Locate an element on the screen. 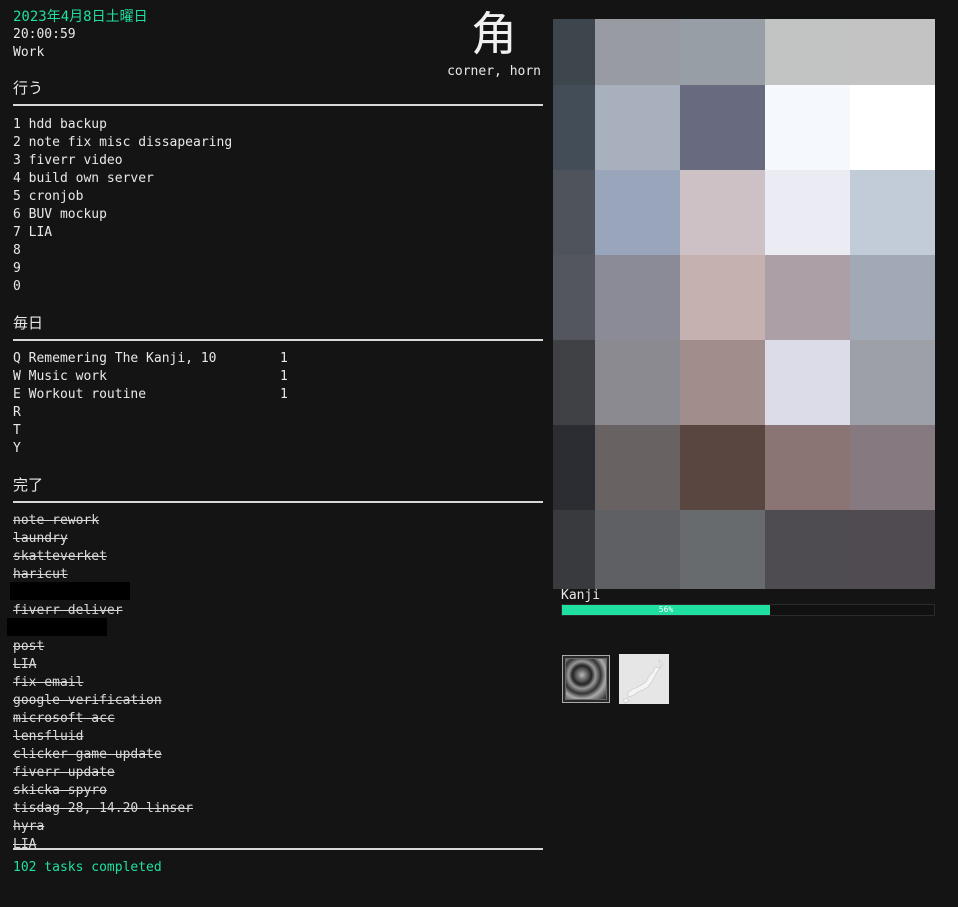 The width and height of the screenshot is (958, 907). context-label: Work is located at coordinates (29, 52).